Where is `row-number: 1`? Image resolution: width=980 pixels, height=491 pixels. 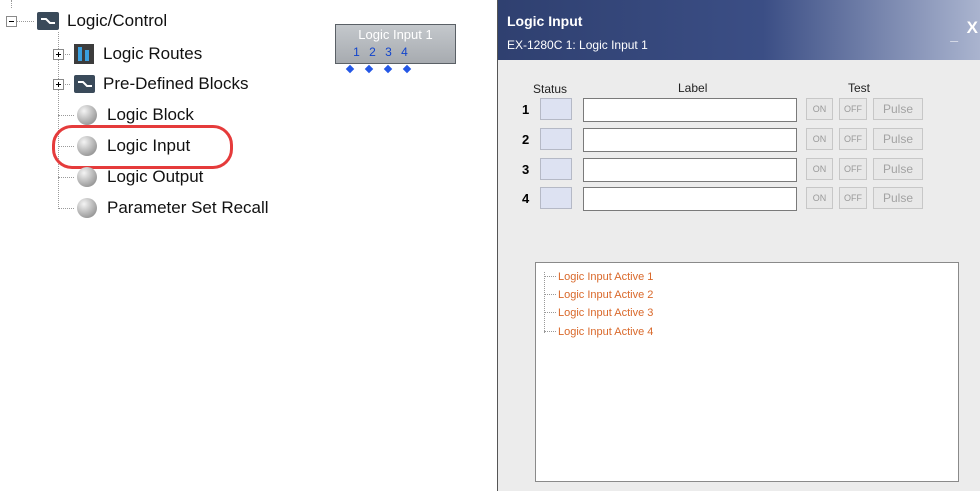 row-number: 1 is located at coordinates (526, 109).